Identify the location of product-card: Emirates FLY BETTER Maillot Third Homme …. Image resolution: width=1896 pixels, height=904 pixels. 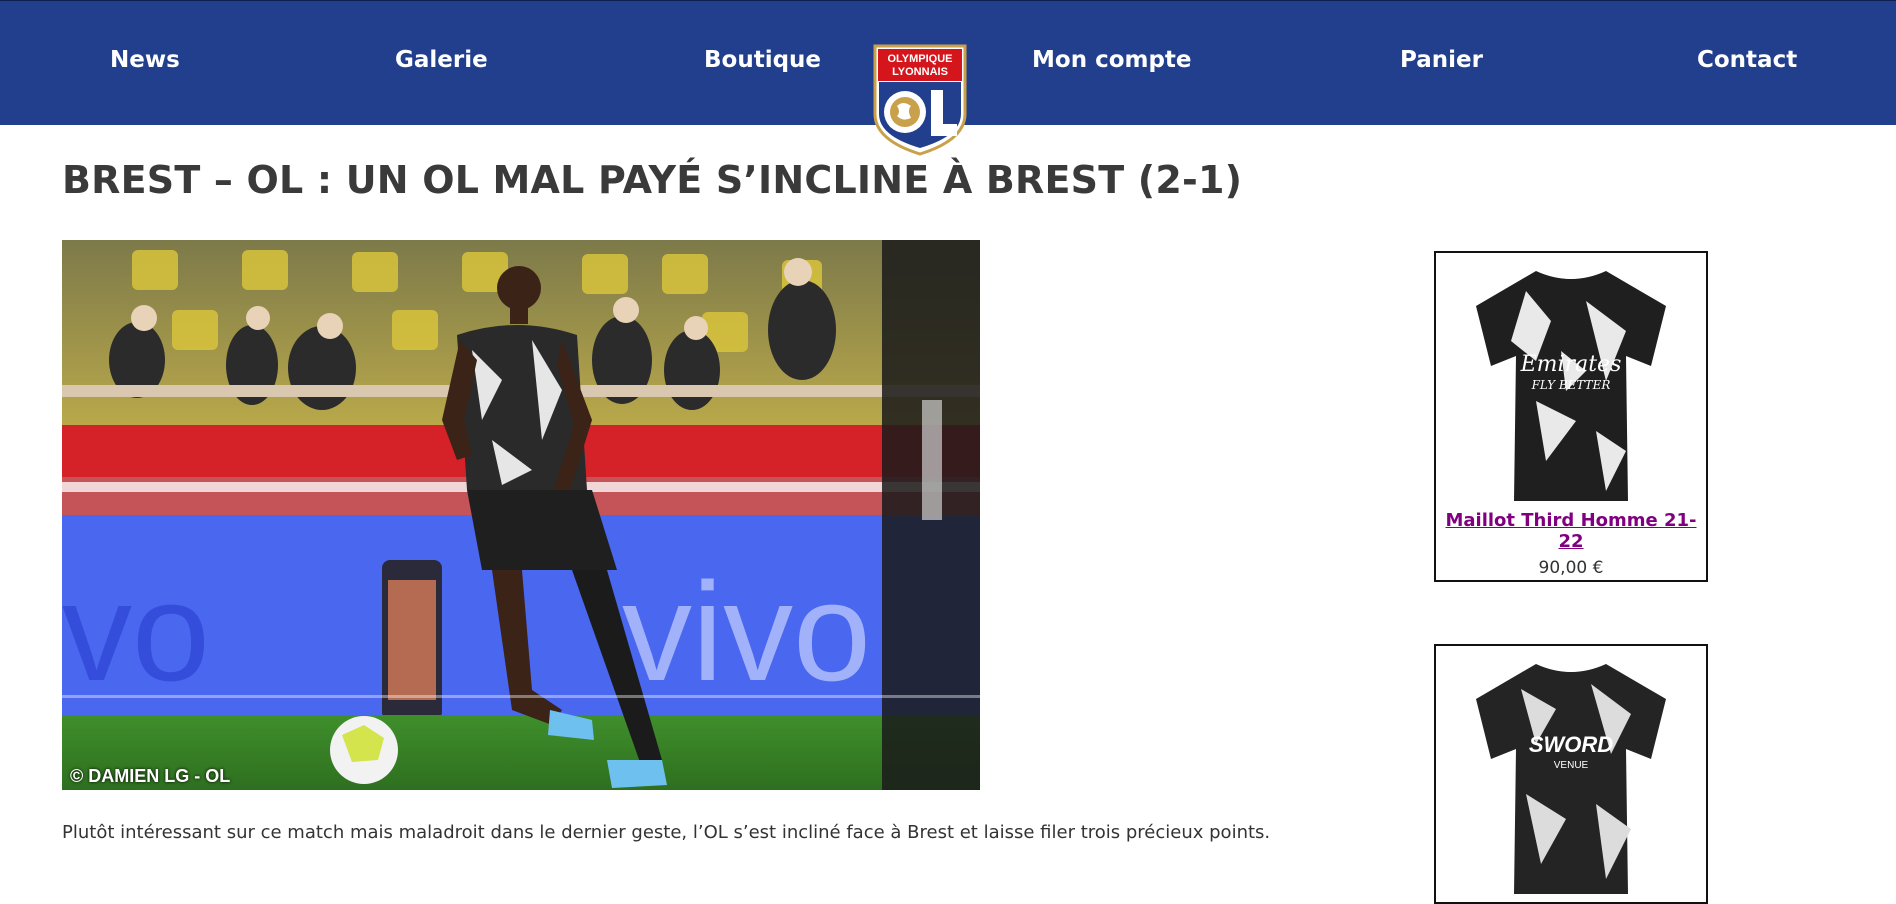
(1571, 416).